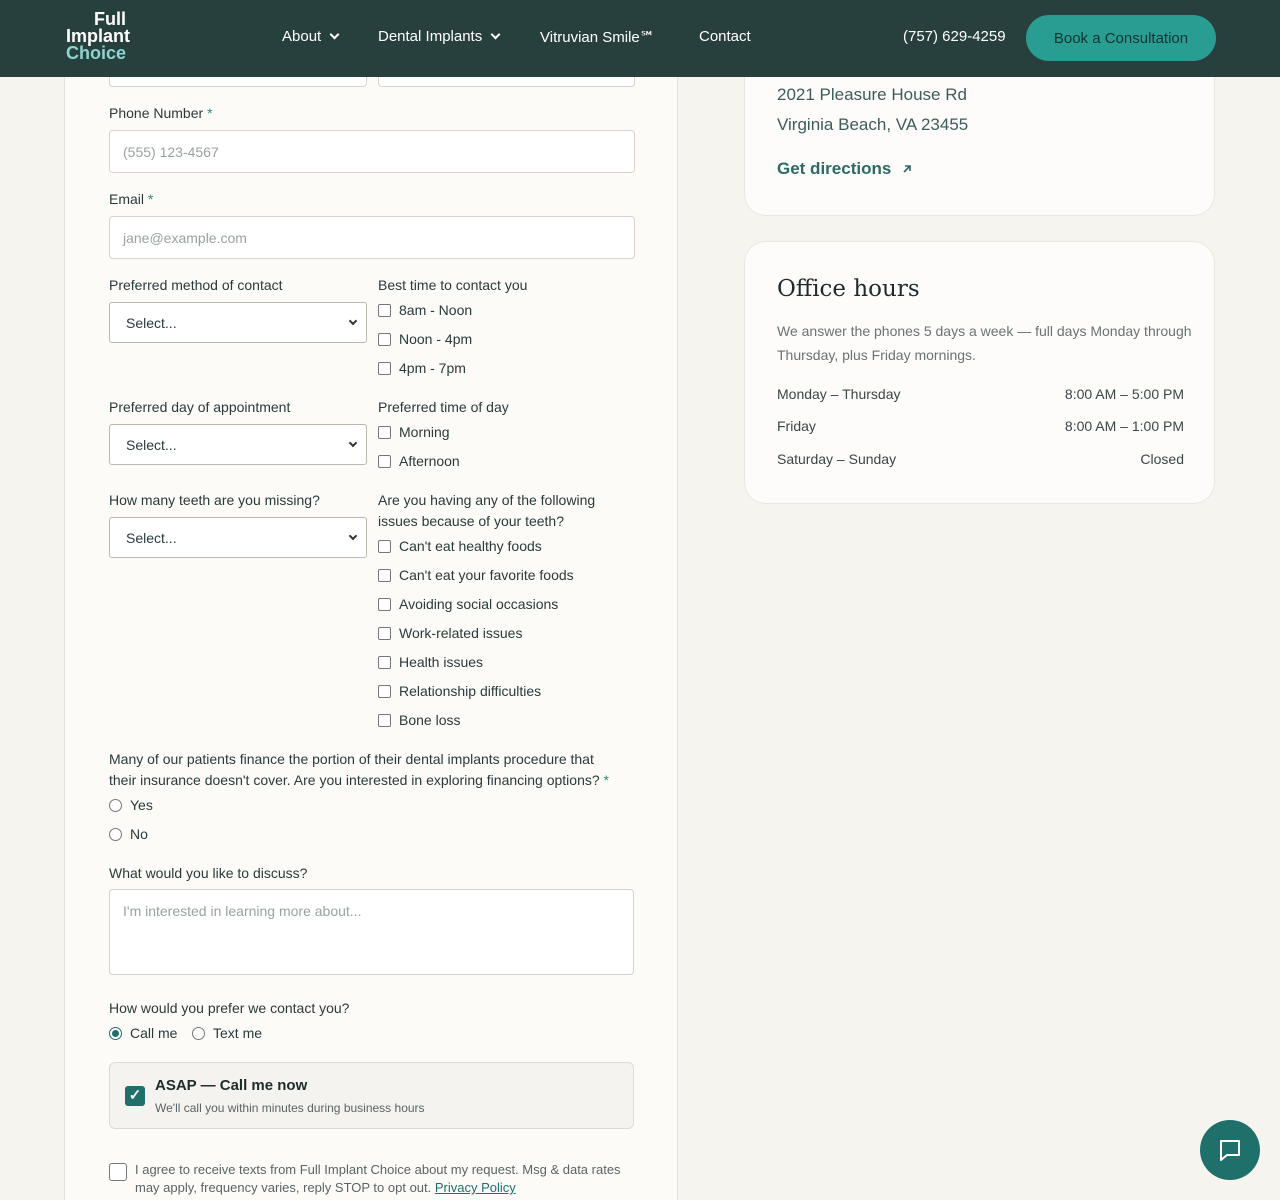 This screenshot has height=1200, width=1280. Describe the element at coordinates (419, 720) in the screenshot. I see `issue-option: Bone loss` at that location.